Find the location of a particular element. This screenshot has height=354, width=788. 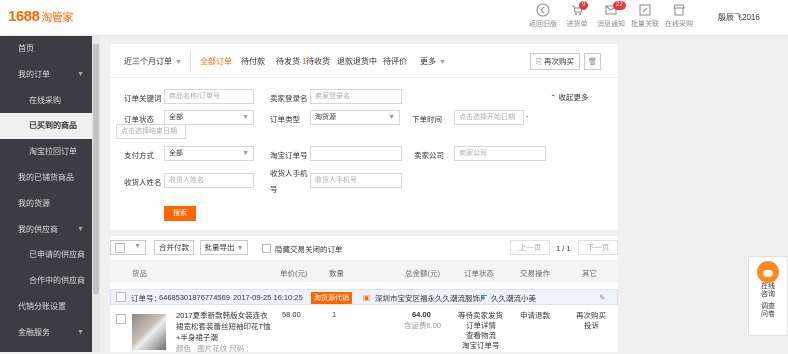

col-price: 单价(元) is located at coordinates (294, 273).